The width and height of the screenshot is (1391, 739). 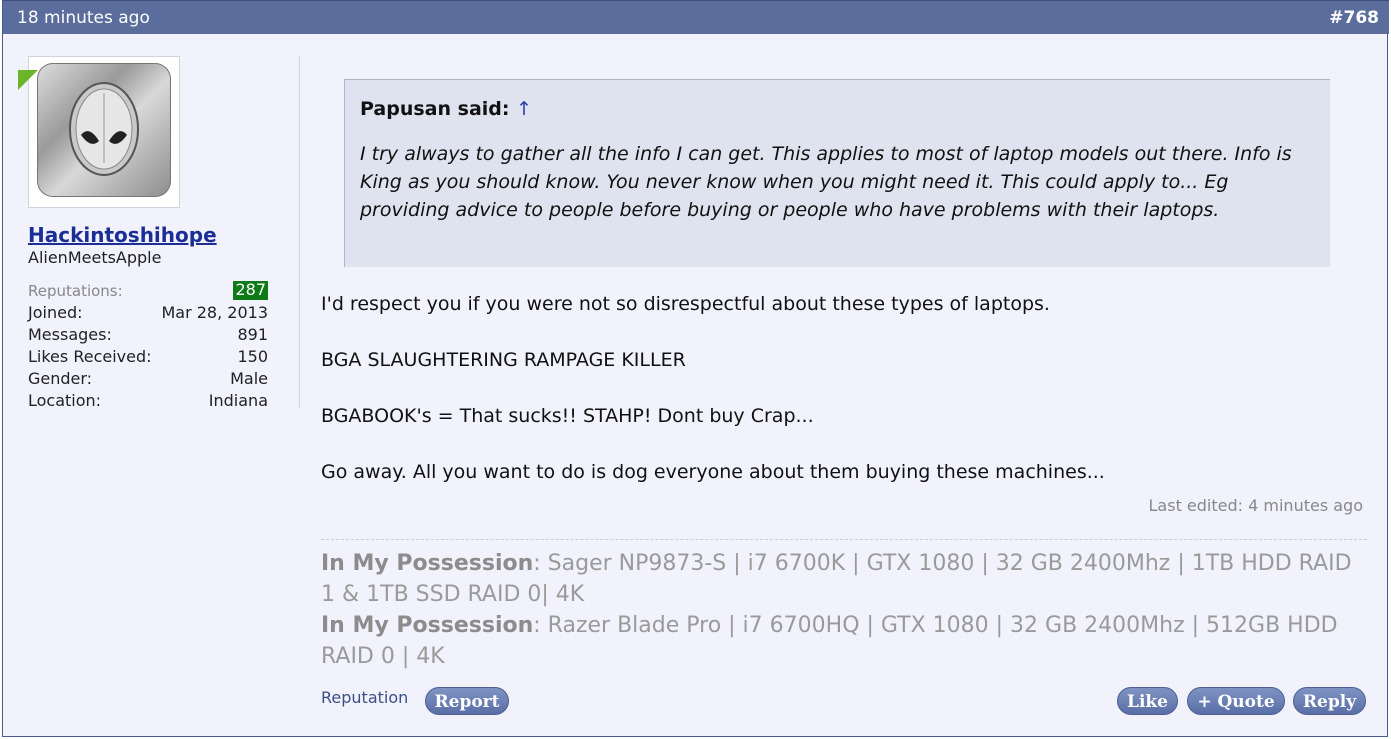 I want to click on post-header: 18 minutes ago #768, so click(x=696, y=17).